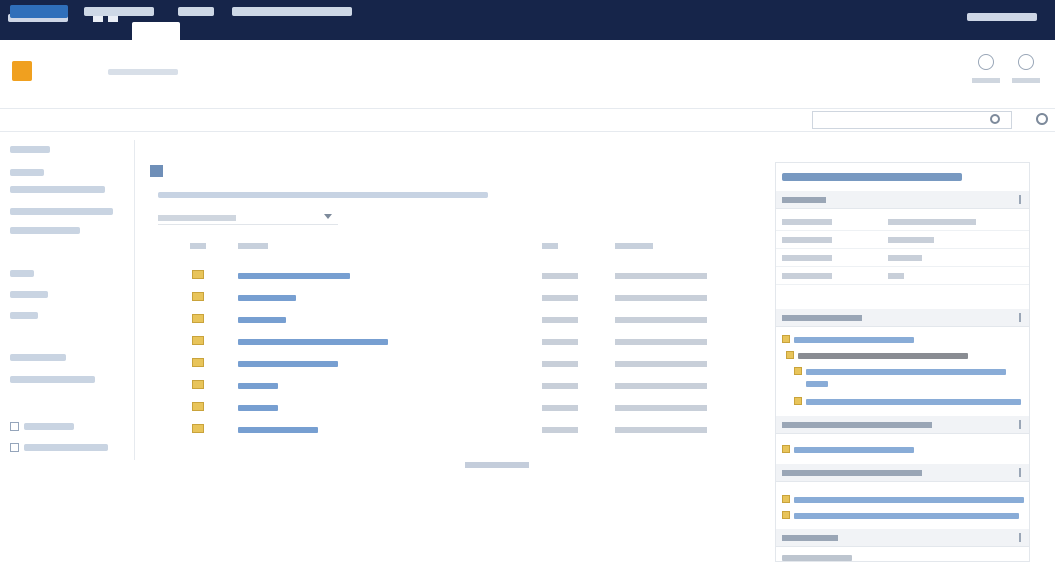  Describe the element at coordinates (196, 11) in the screenshot. I see `nav-item-search` at that location.